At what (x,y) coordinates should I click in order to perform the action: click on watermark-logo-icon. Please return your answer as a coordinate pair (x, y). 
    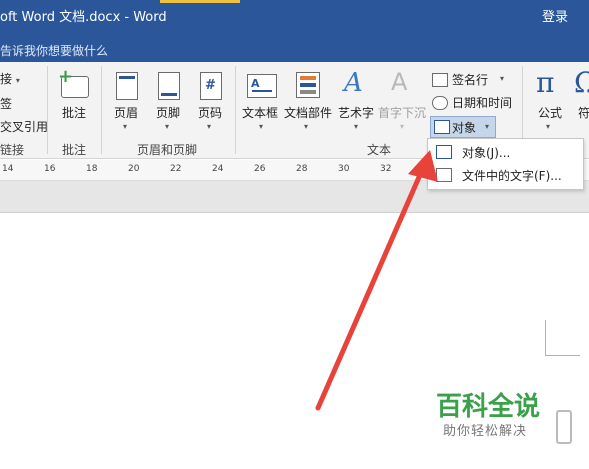
    Looking at the image, I should click on (564, 427).